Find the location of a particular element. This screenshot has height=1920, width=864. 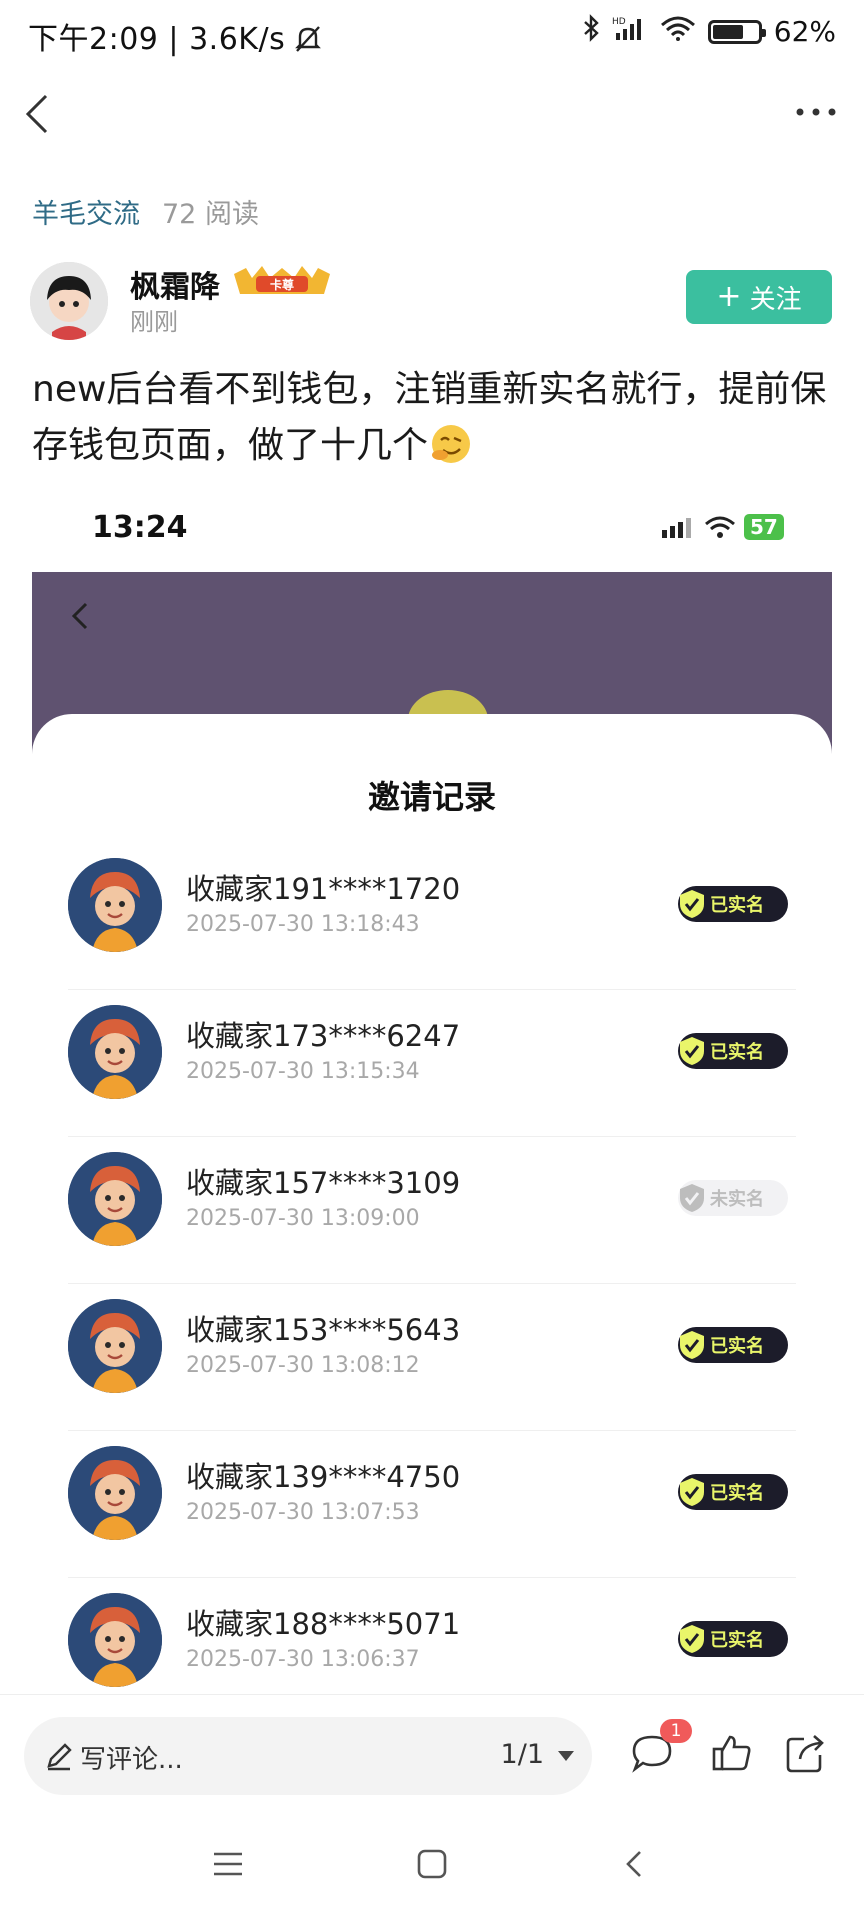

menu-nav-button is located at coordinates (228, 1866).